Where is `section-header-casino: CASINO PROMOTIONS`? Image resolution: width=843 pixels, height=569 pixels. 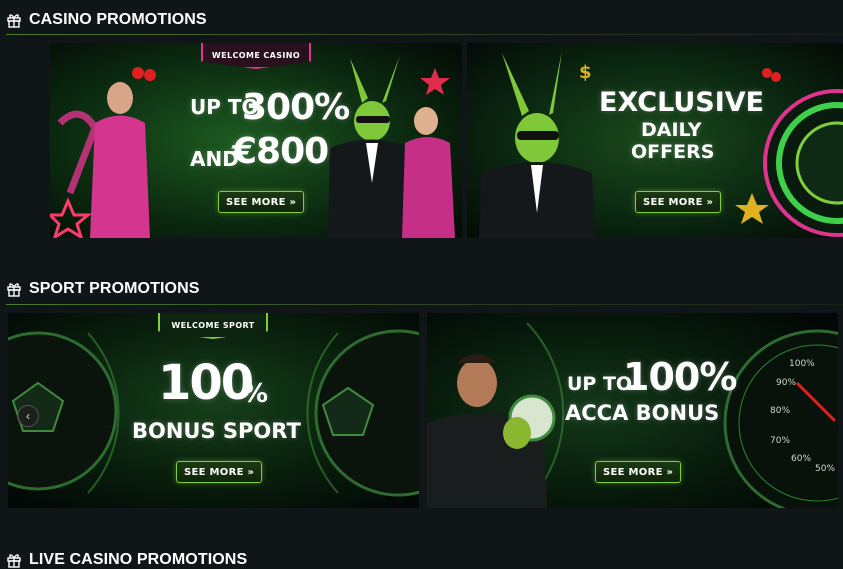
section-header-casino: CASINO PROMOTIONS is located at coordinates (106, 20).